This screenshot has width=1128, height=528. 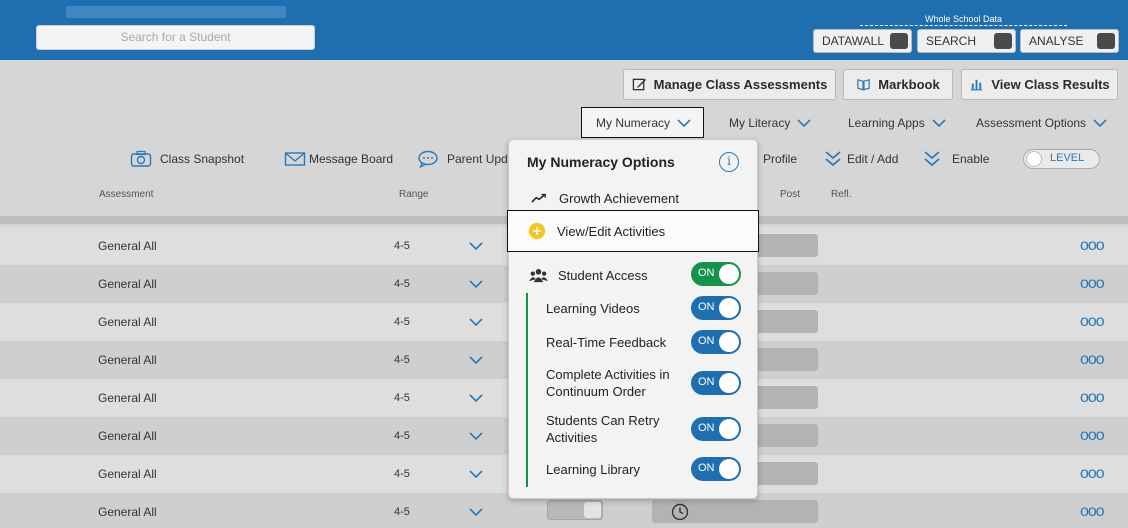 I want to click on search-label: SEARCH, so click(x=951, y=41).